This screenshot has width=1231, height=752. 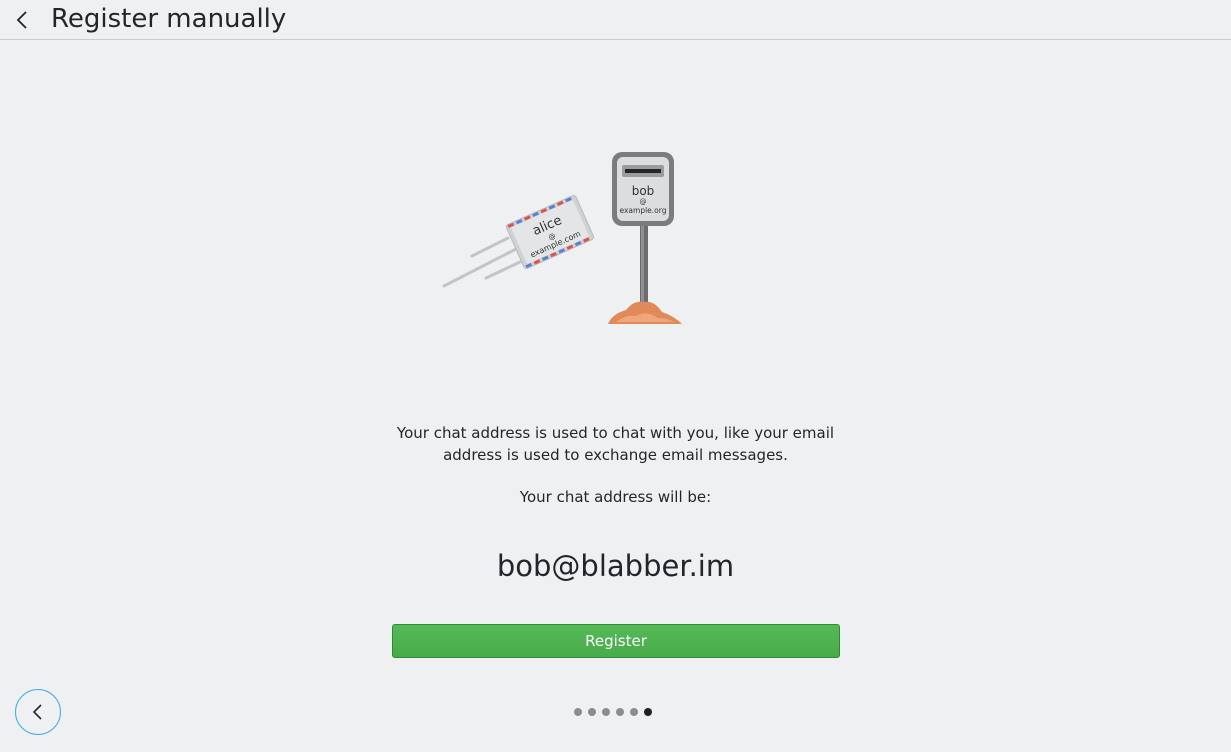 What do you see at coordinates (613, 713) in the screenshot?
I see `page-indicator` at bounding box center [613, 713].